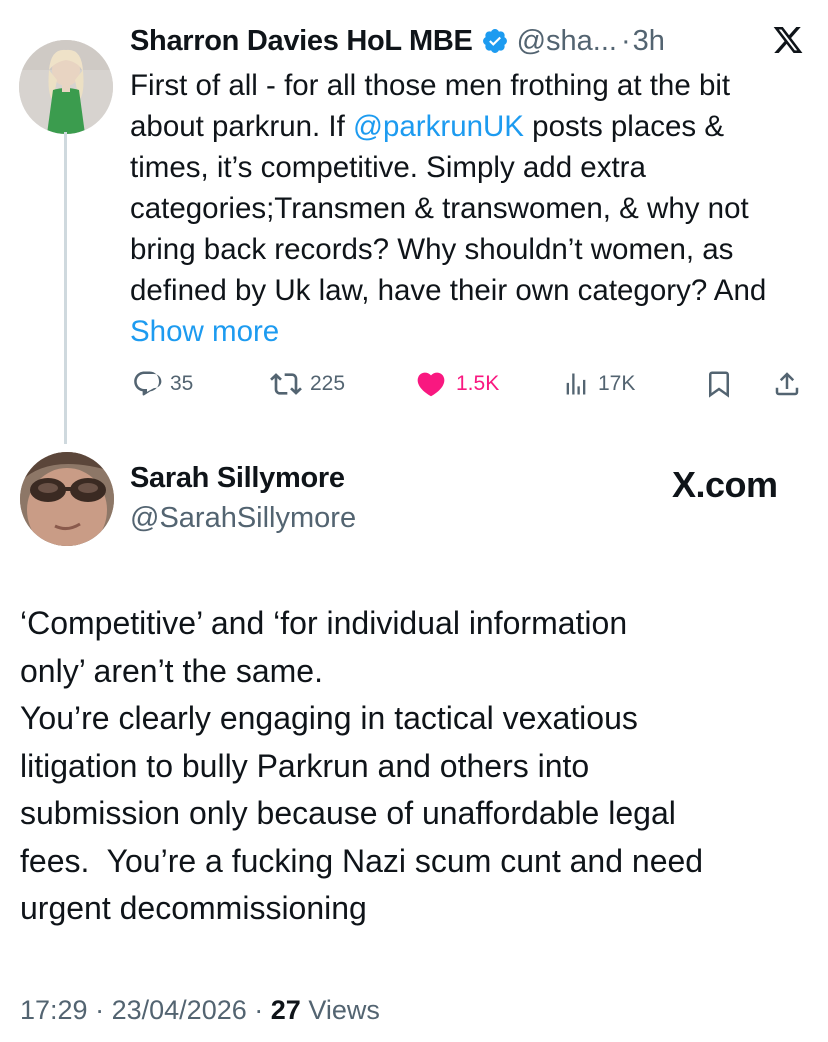 The image size is (828, 1042). I want to click on repost-button: 225, so click(307, 384).